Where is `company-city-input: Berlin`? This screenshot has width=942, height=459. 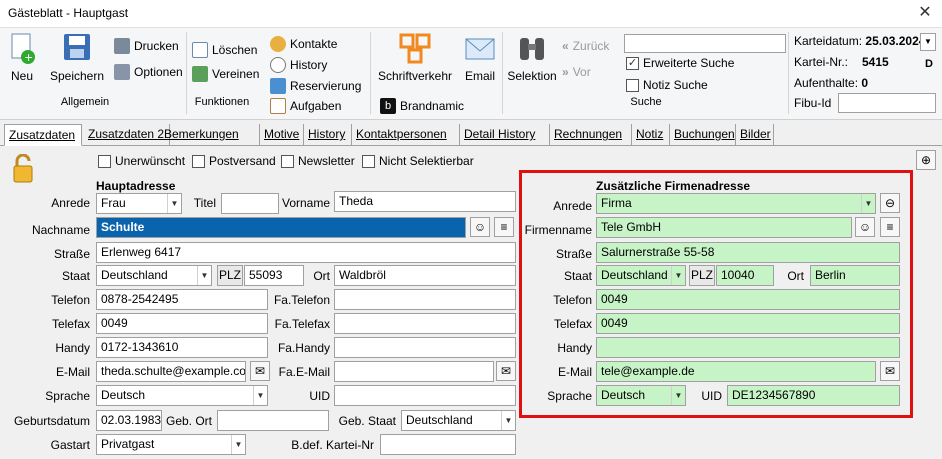
company-city-input: Berlin is located at coordinates (855, 275).